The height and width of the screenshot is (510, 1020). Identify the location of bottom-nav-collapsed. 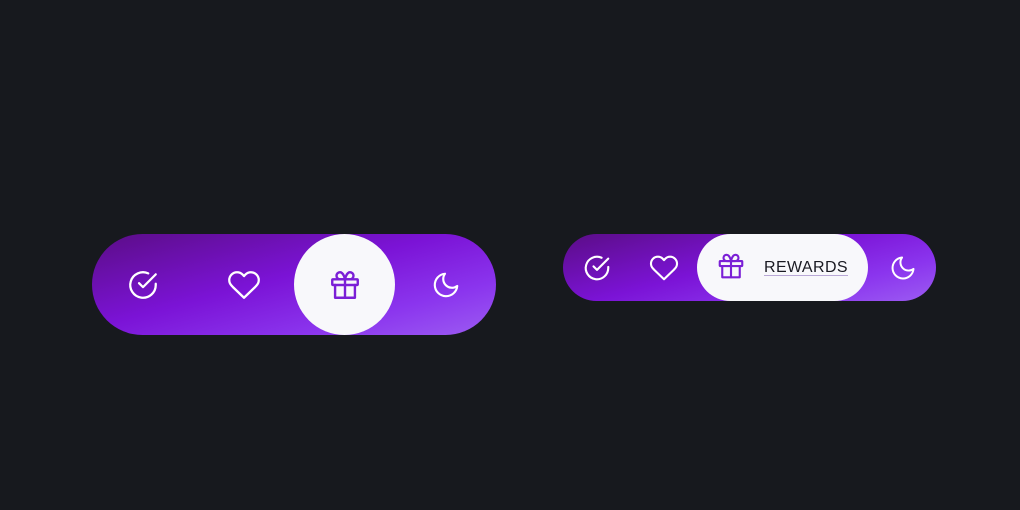
(294, 284).